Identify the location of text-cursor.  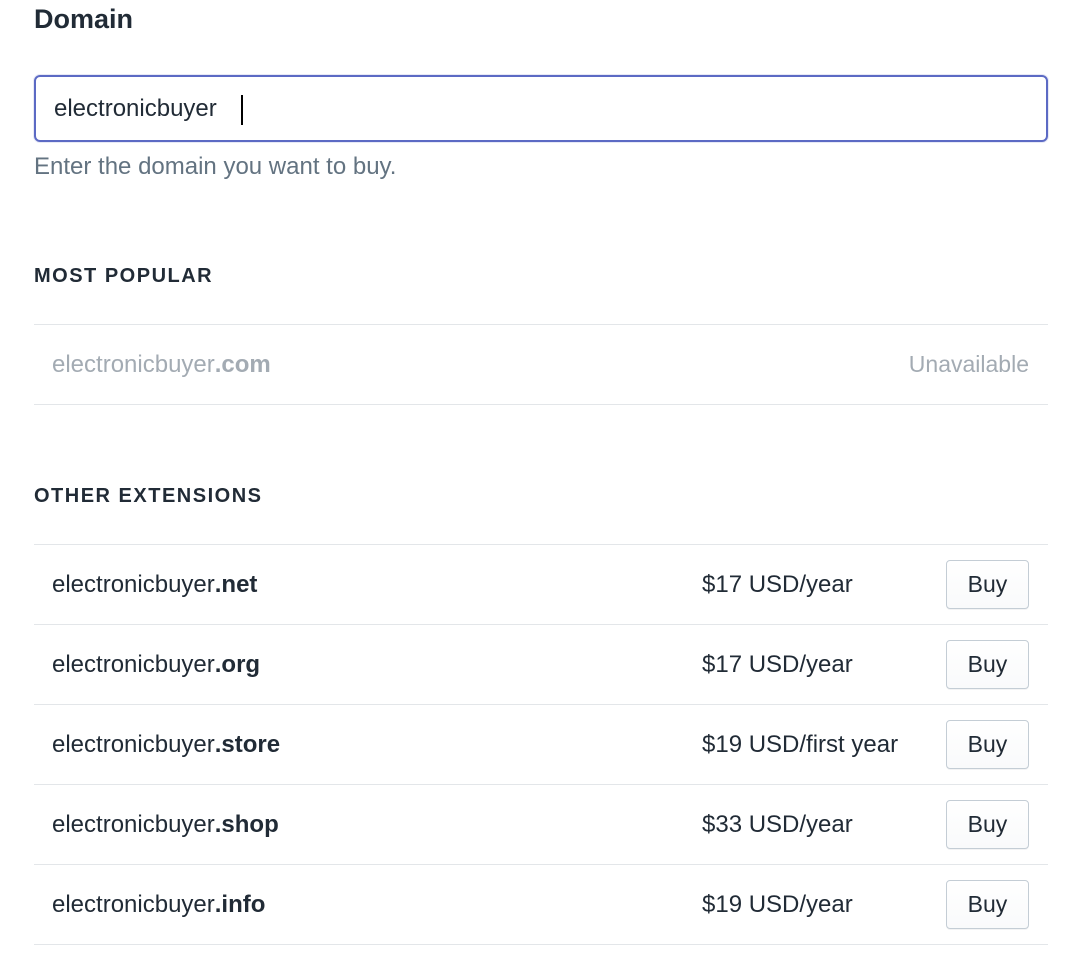
(242, 110).